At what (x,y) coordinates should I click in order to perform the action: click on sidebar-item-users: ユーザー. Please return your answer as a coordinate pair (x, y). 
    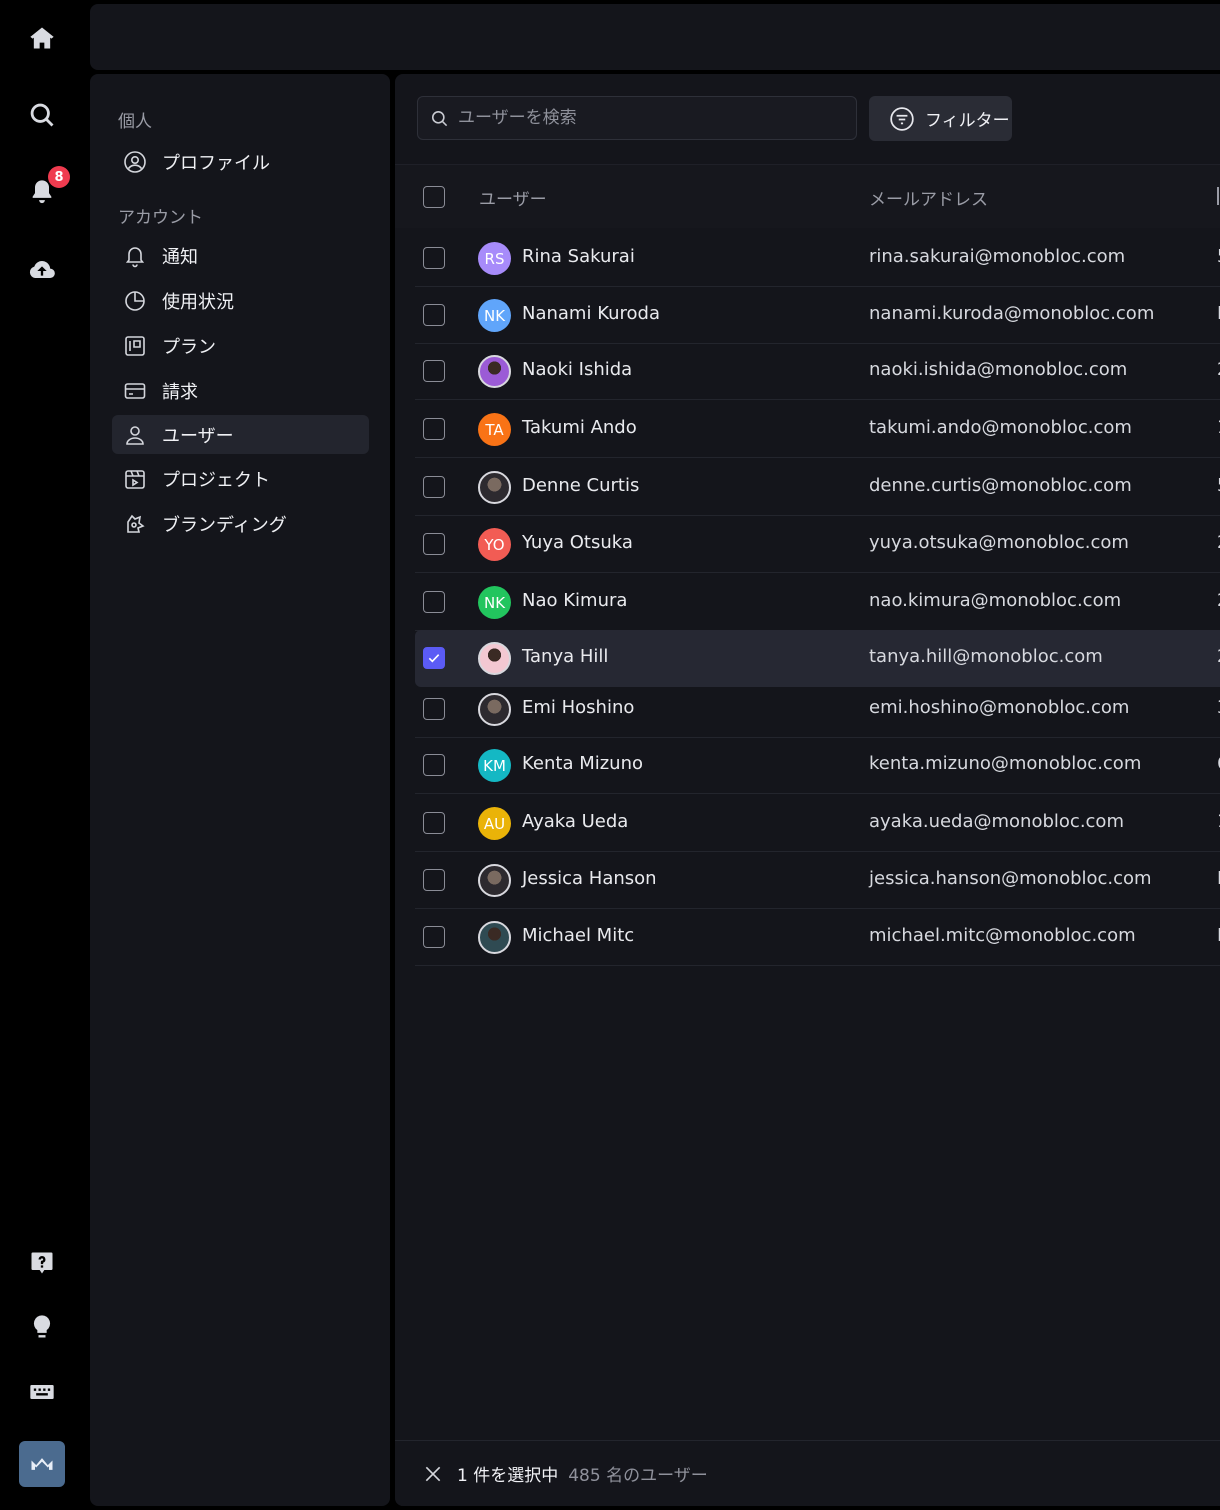
    Looking at the image, I should click on (240, 434).